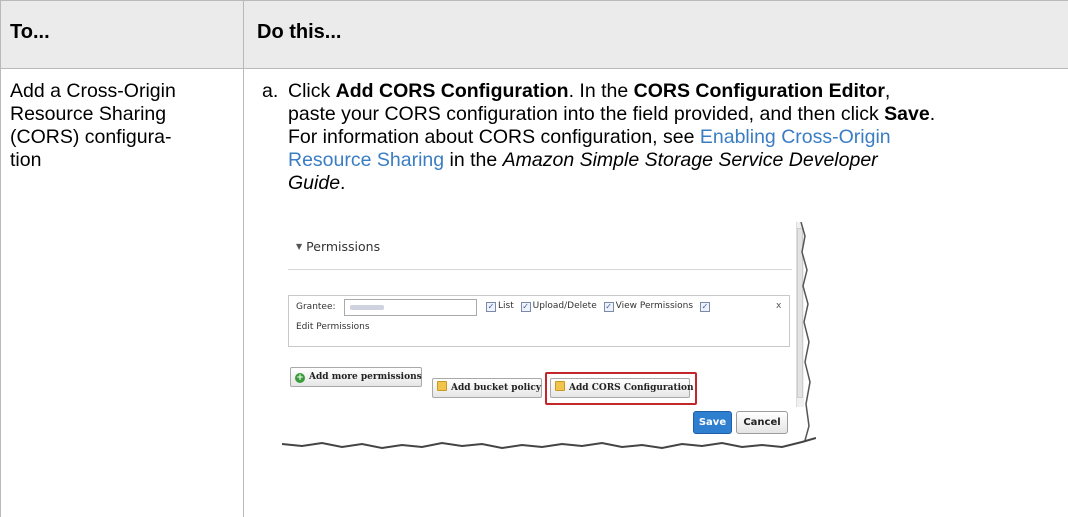 The width and height of the screenshot is (1068, 517). I want to click on table-header-row, so click(534, 34).